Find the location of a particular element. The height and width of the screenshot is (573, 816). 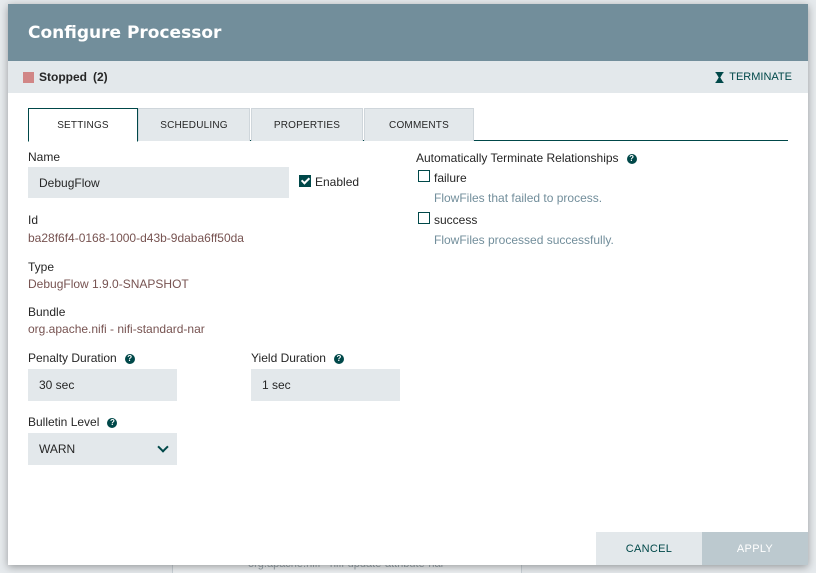

success-label: success is located at coordinates (456, 220).